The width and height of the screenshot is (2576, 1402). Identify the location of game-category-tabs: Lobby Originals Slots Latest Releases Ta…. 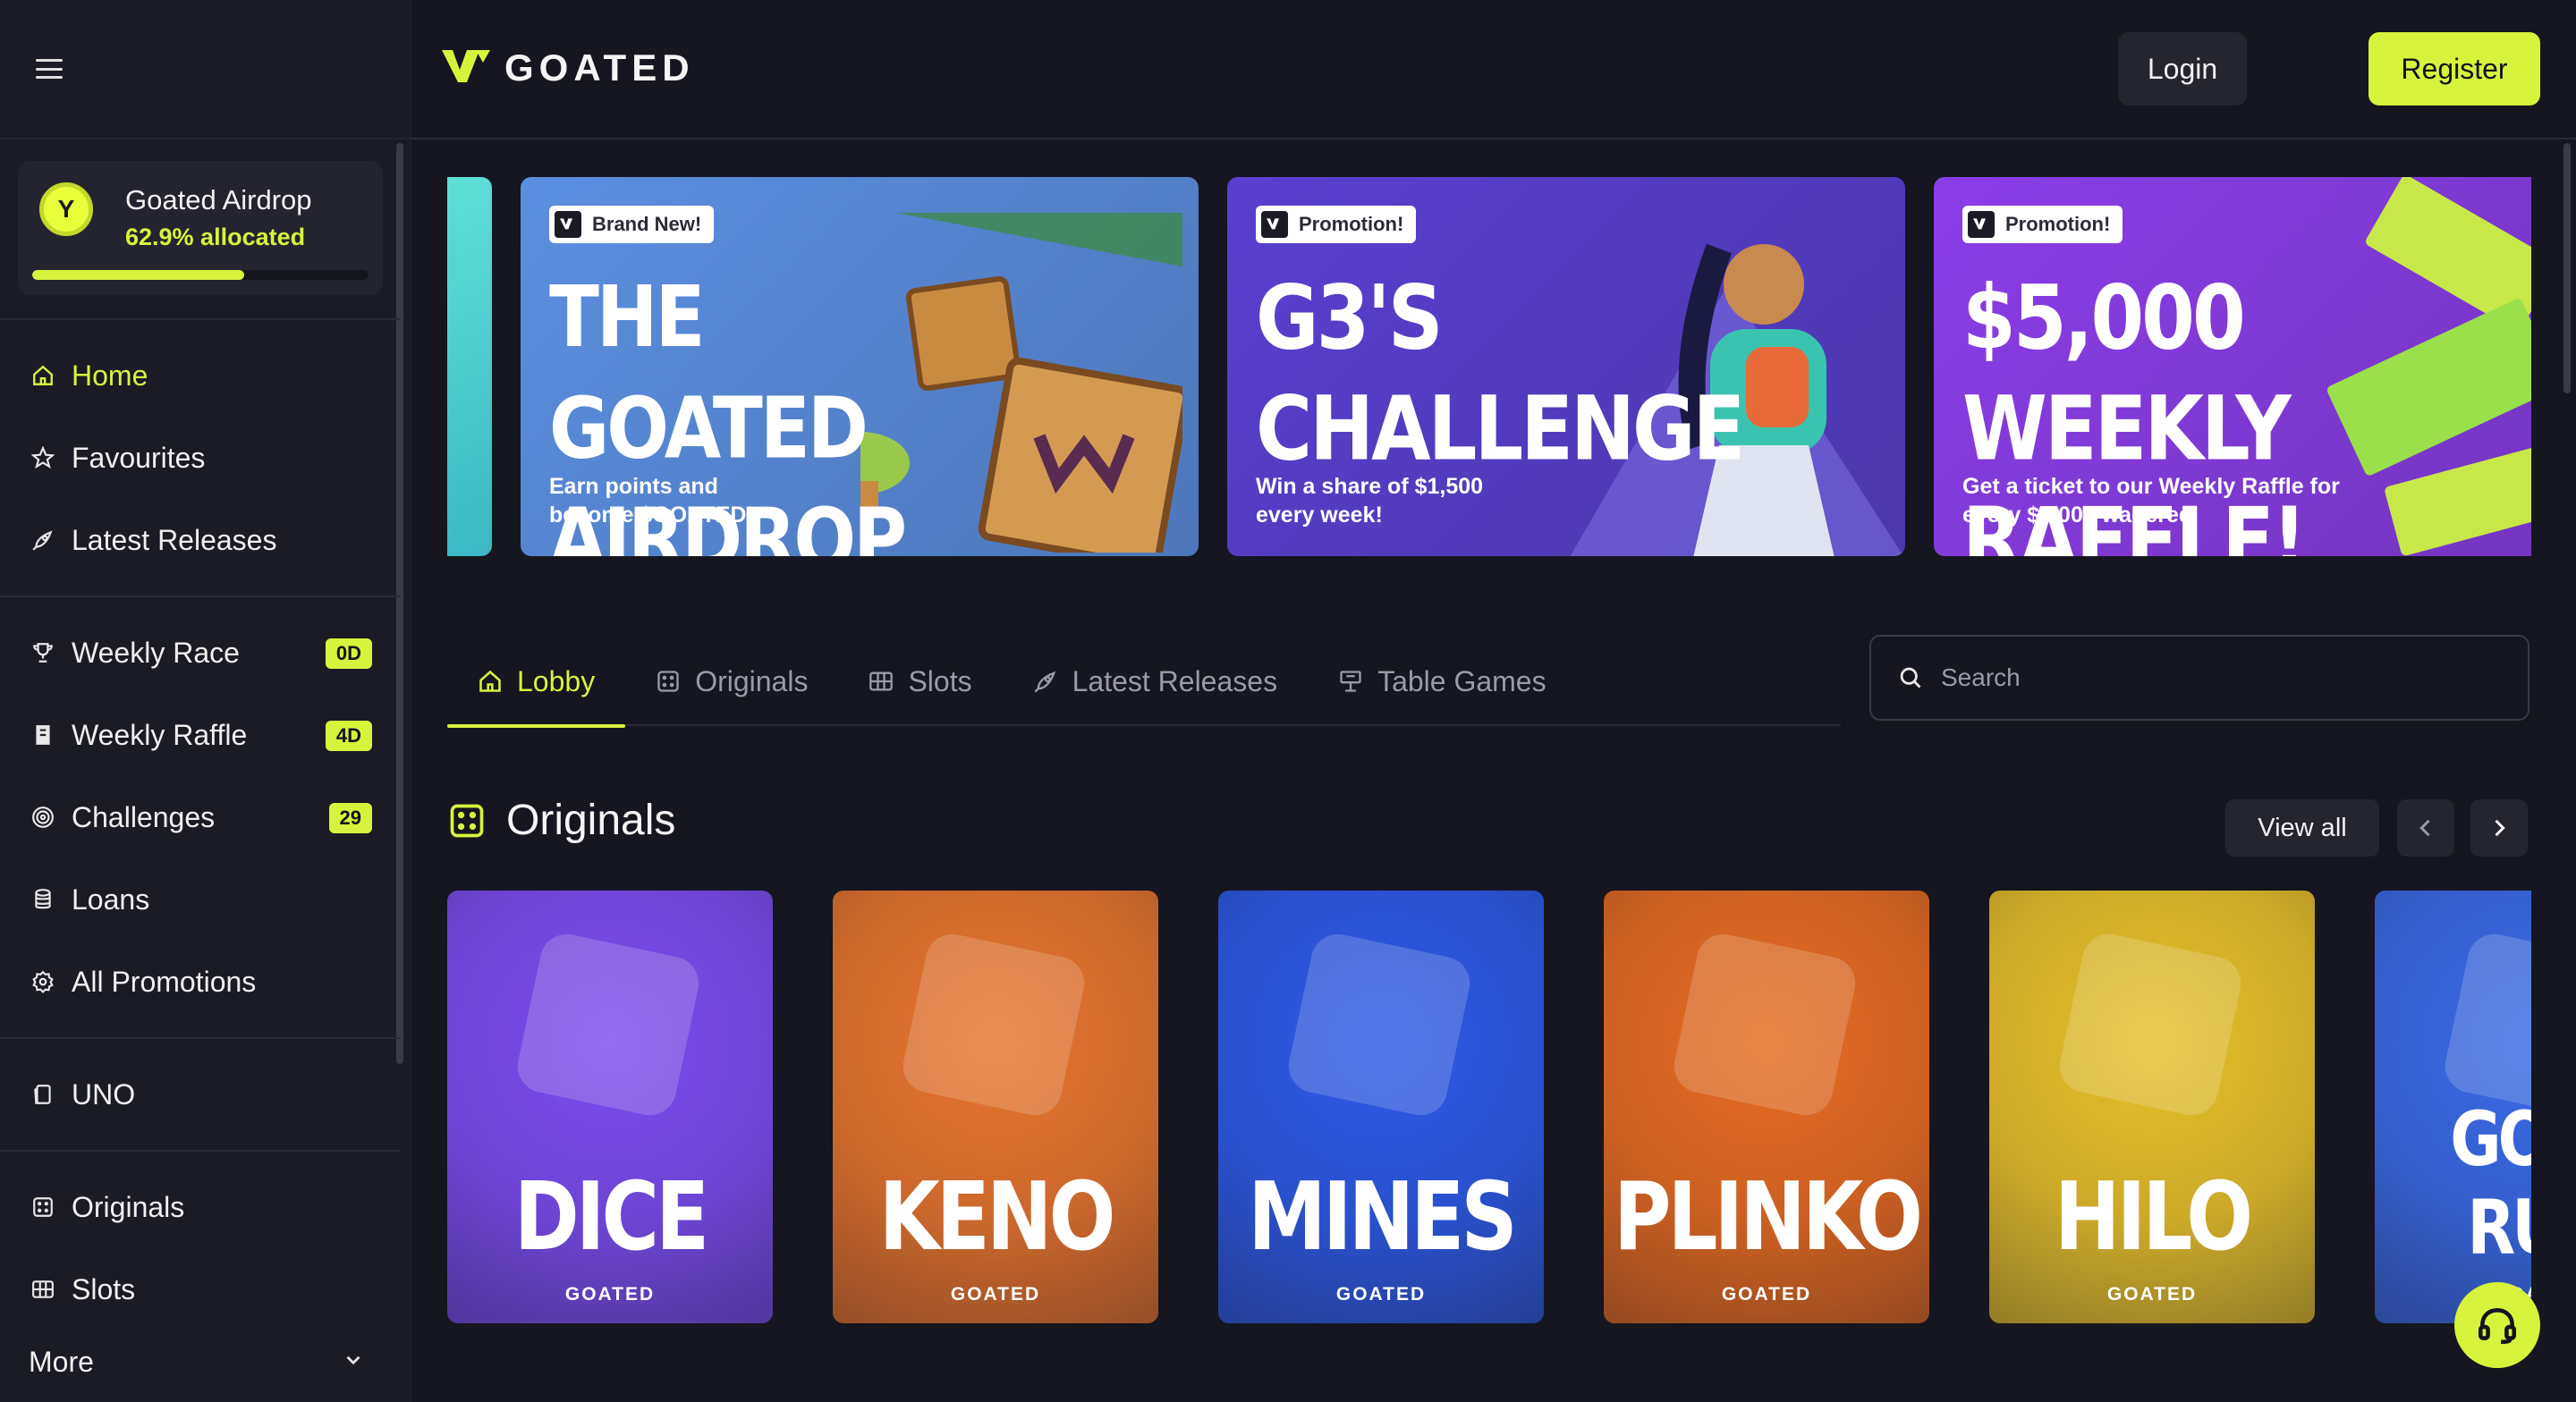
(1144, 682).